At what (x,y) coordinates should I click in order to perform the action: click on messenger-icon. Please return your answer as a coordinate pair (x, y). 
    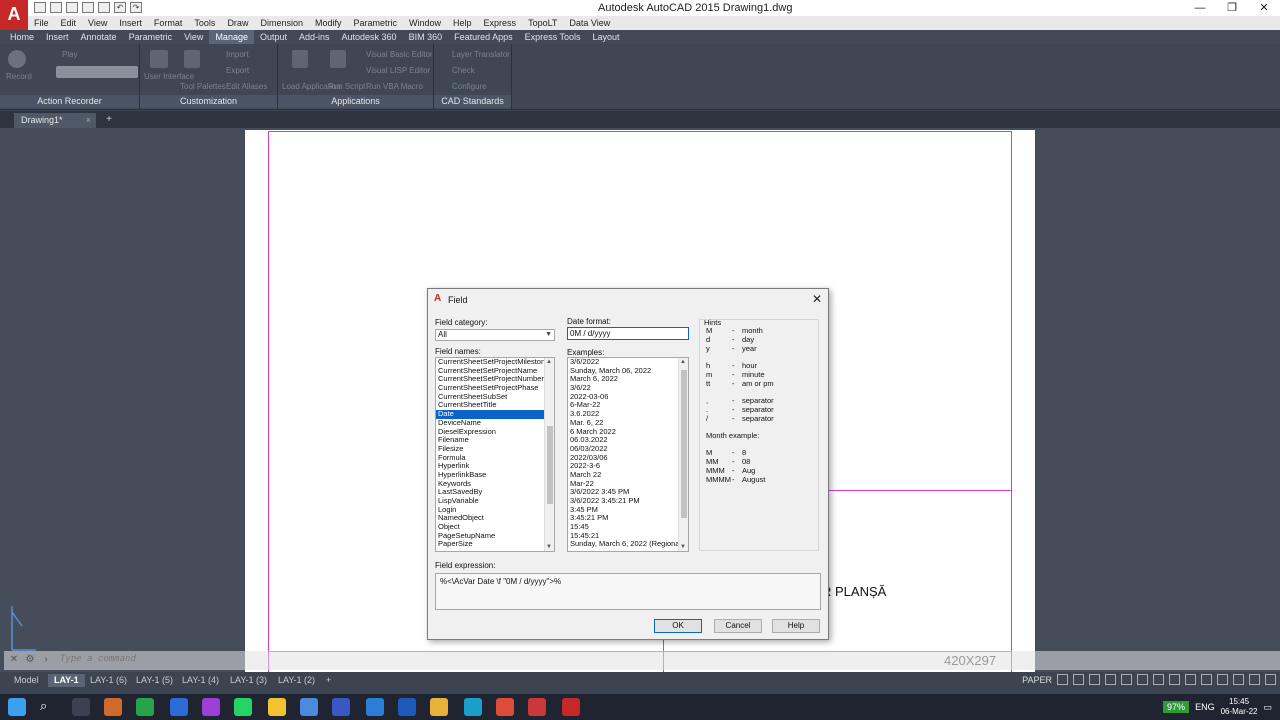
    Looking at the image, I should click on (211, 707).